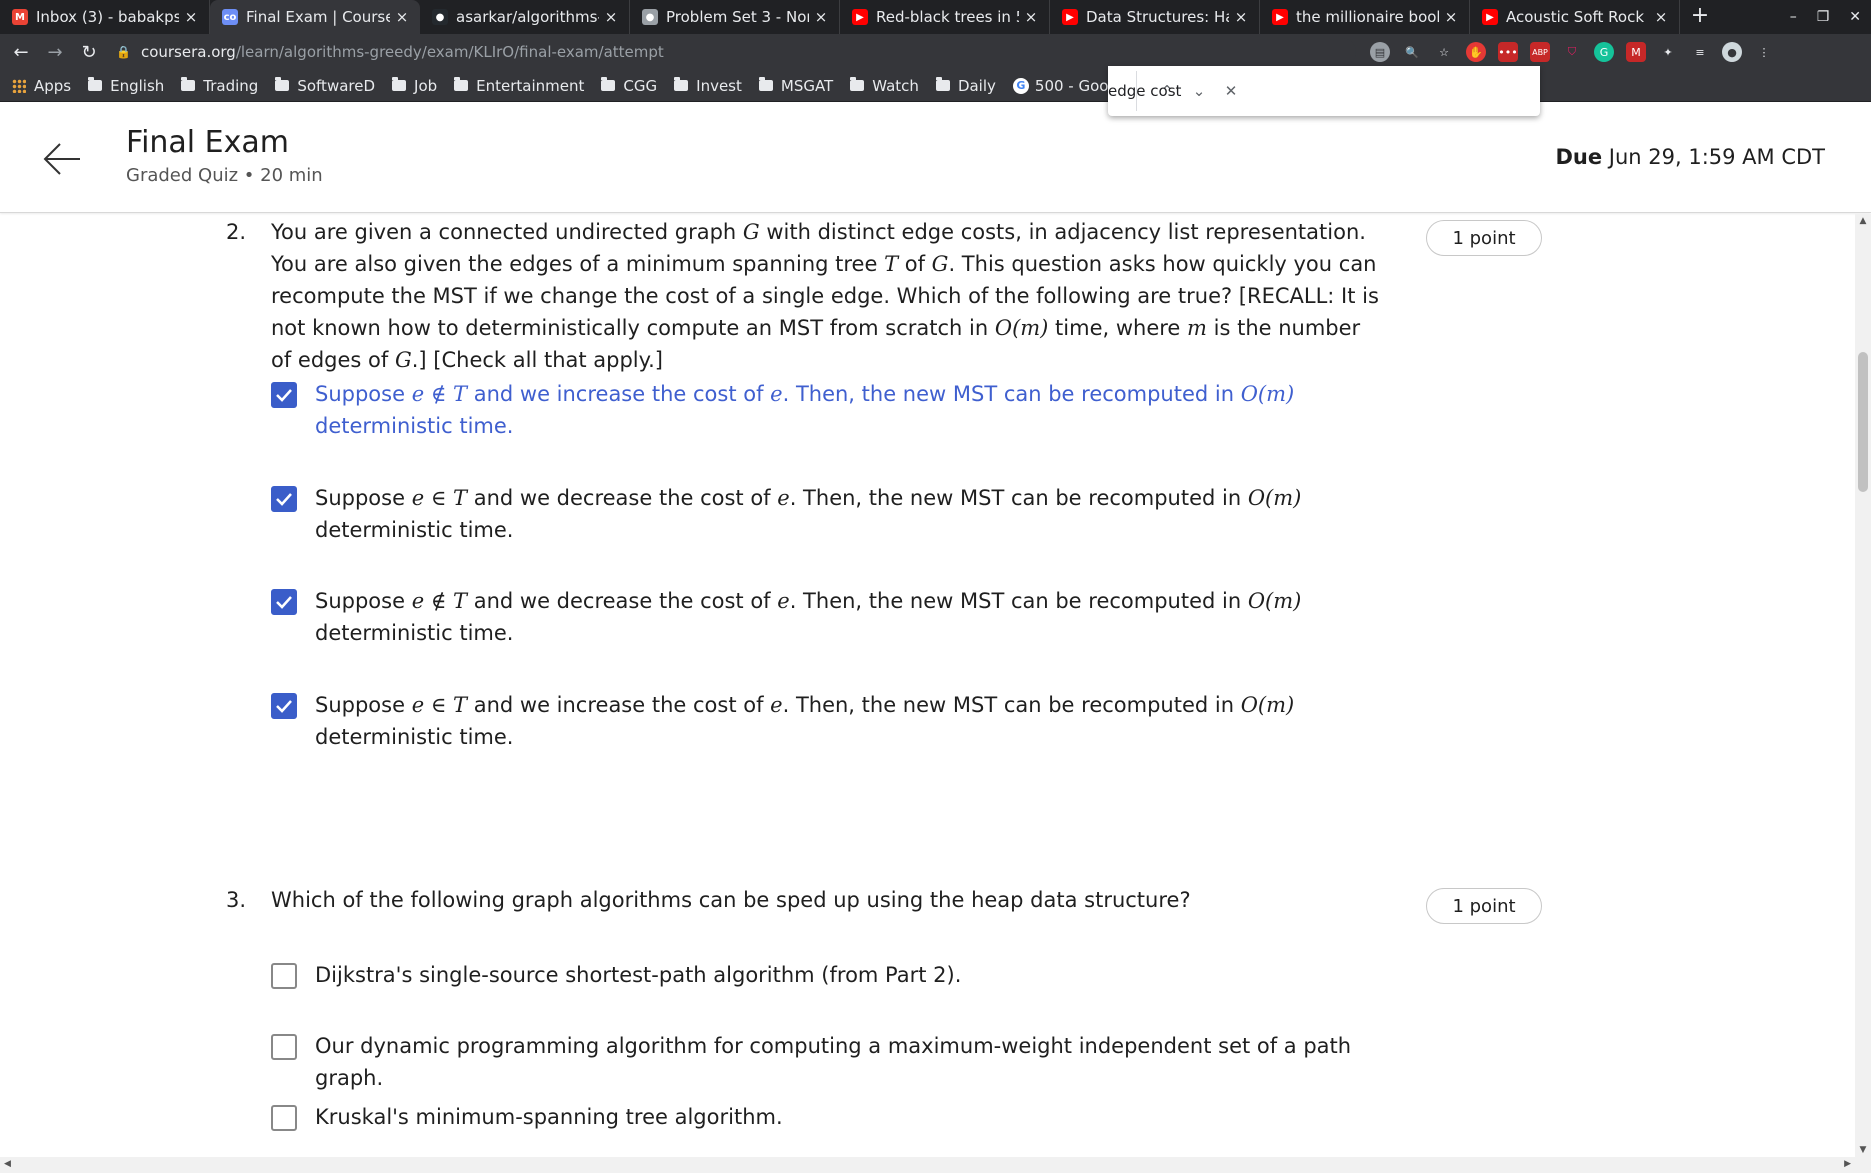 Image resolution: width=1871 pixels, height=1173 pixels. I want to click on bookmark-item: Apps, so click(41, 86).